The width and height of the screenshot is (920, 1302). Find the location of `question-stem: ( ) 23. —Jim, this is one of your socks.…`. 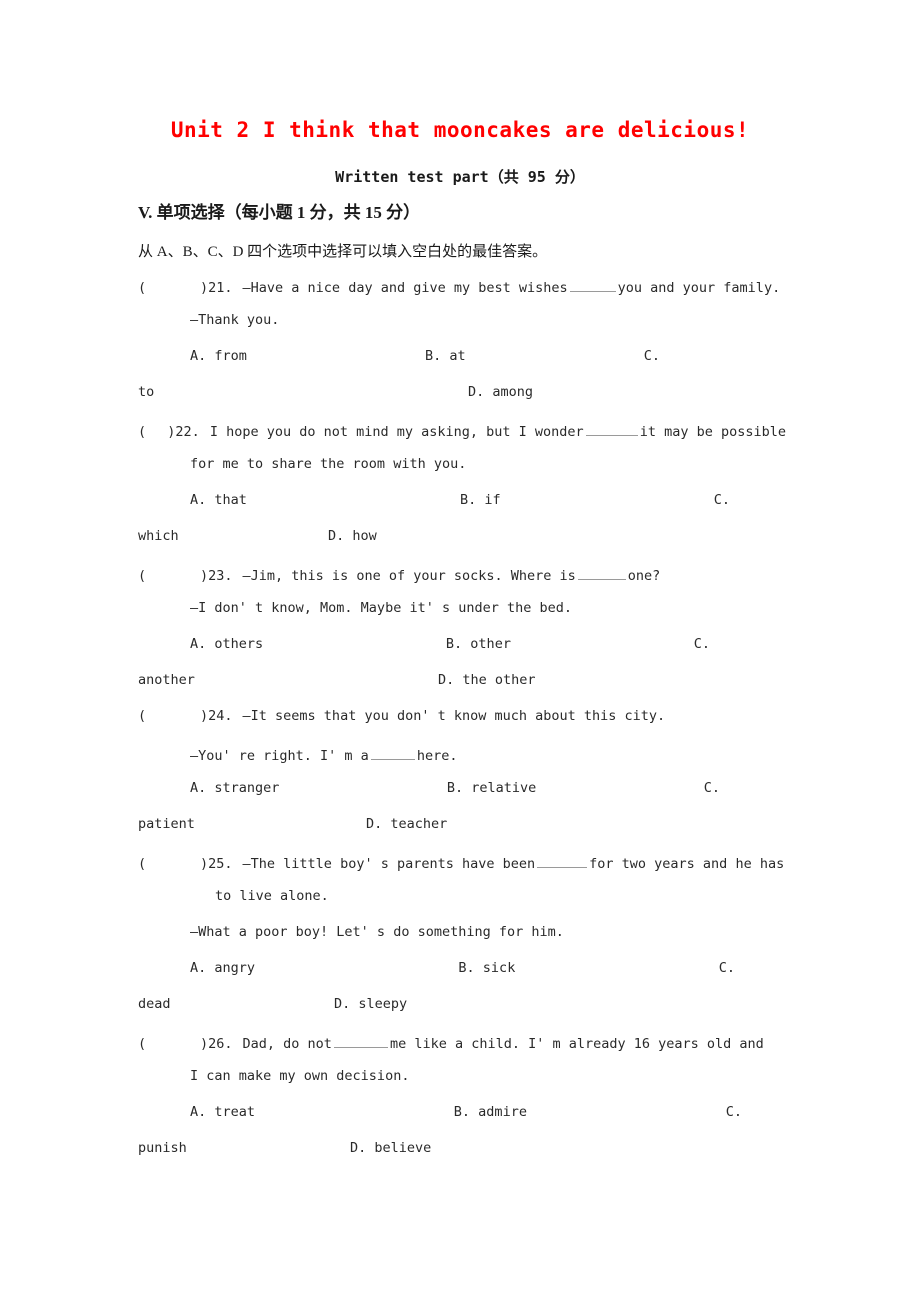

question-stem: ( ) 23. —Jim, this is one of your socks.… is located at coordinates (462, 574).